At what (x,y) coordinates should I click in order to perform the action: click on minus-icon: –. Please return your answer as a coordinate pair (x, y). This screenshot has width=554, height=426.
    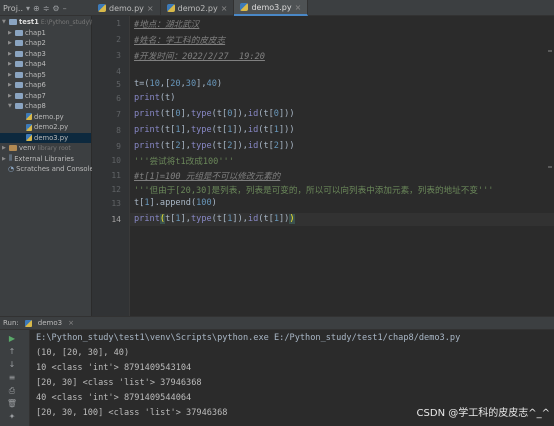
    Looking at the image, I should click on (65, 8).